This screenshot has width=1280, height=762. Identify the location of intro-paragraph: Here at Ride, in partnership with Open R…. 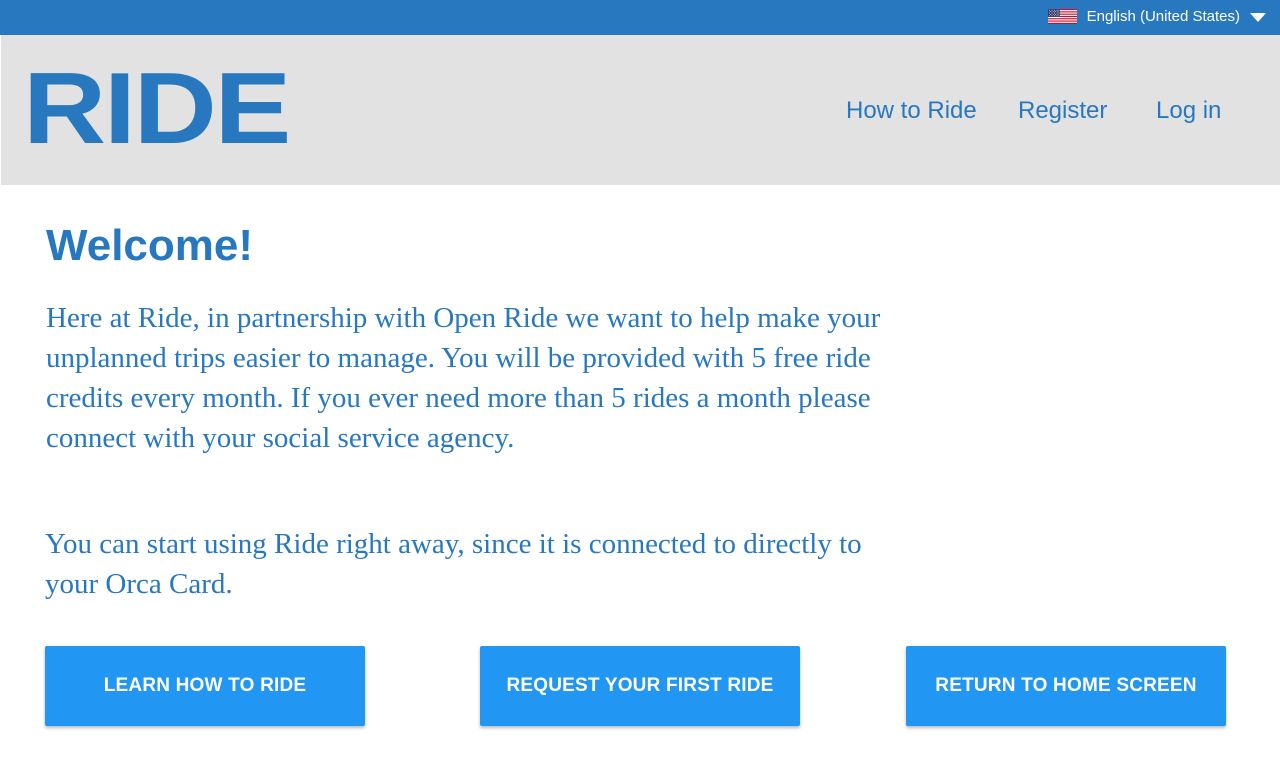
(463, 378).